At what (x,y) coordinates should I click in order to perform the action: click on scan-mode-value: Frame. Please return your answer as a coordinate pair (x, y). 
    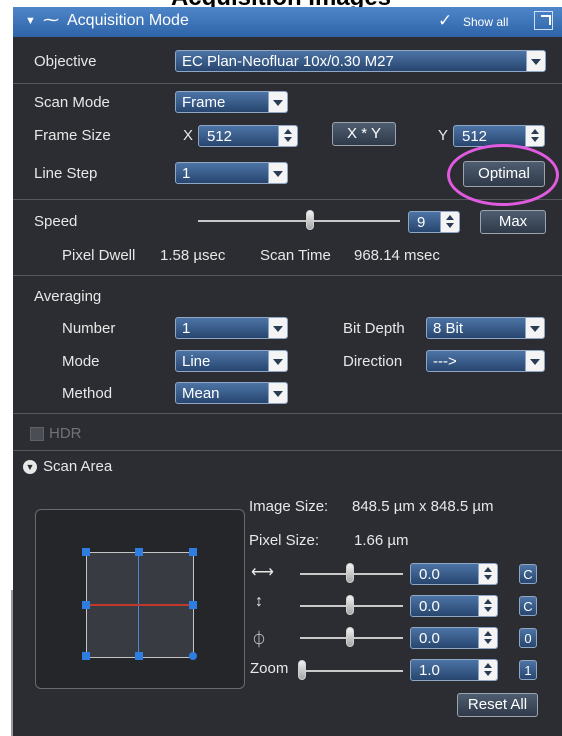
    Looking at the image, I should click on (204, 102).